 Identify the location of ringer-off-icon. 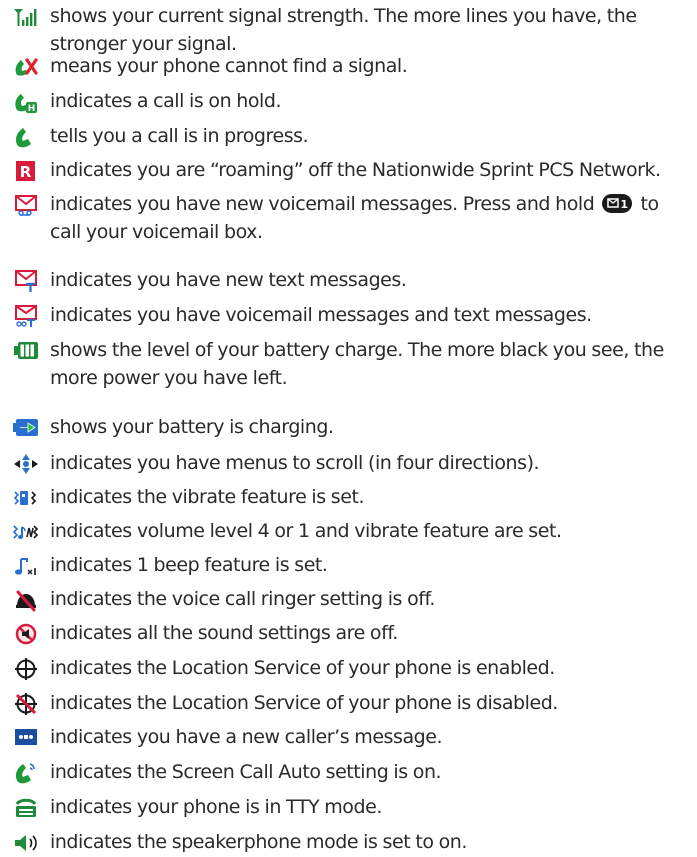
(26, 600).